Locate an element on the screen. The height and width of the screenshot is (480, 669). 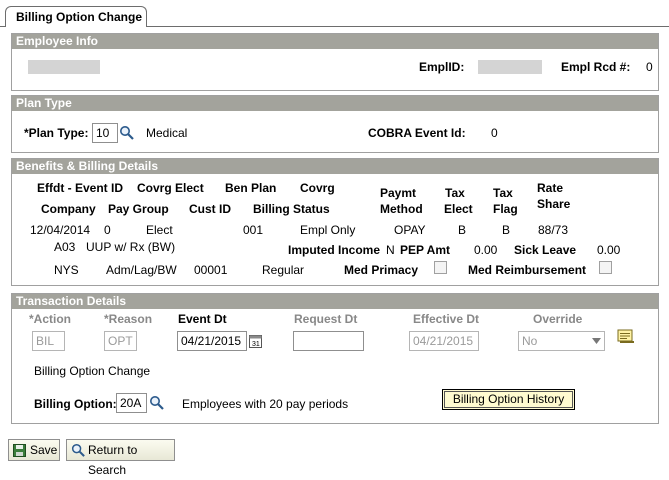
plan-type-input: 10 is located at coordinates (105, 133).